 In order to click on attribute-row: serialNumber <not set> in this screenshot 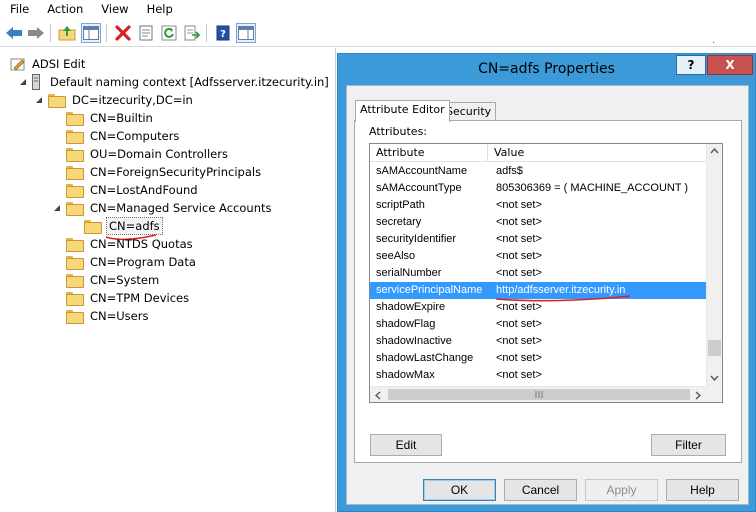, I will do `click(539, 273)`.